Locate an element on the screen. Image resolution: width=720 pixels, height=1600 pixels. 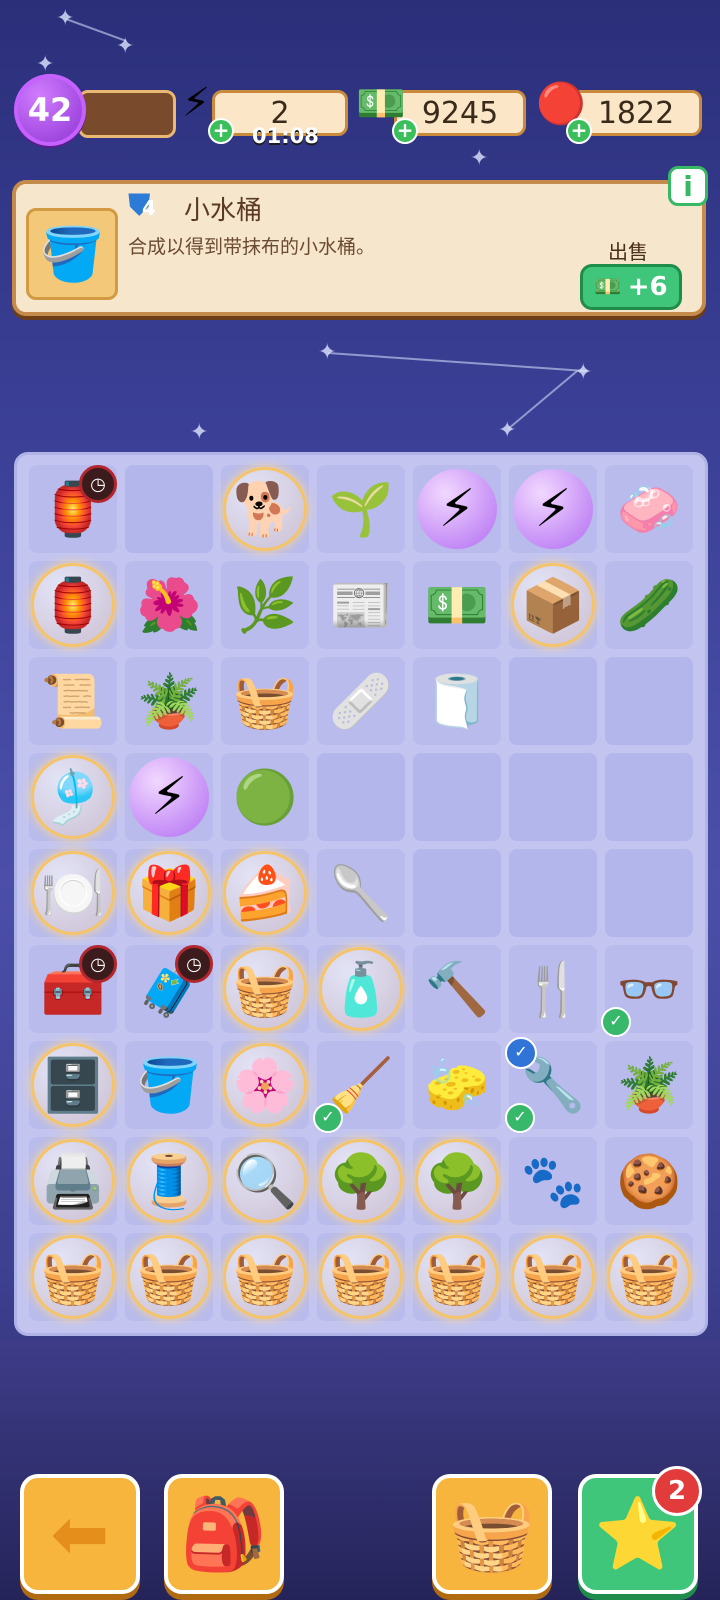
board-cell: 🖨️ is located at coordinates (73, 1181).